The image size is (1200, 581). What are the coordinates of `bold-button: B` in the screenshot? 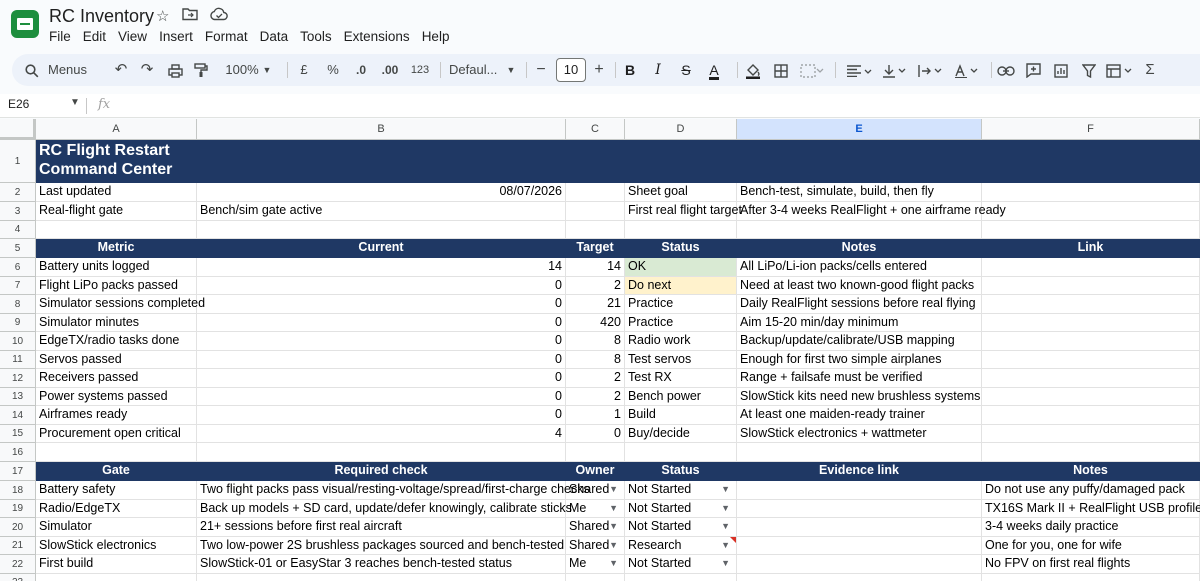 It's located at (630, 70).